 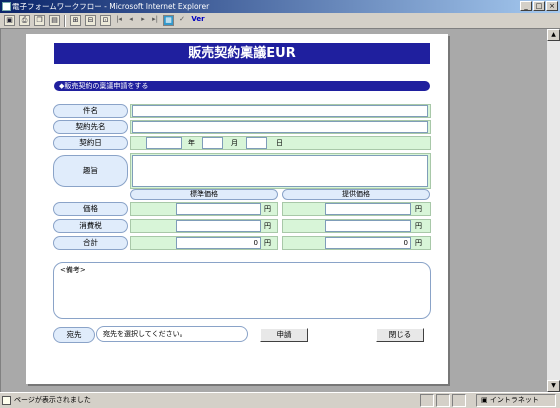 What do you see at coordinates (182, 20) in the screenshot?
I see `check-icon: ✓` at bounding box center [182, 20].